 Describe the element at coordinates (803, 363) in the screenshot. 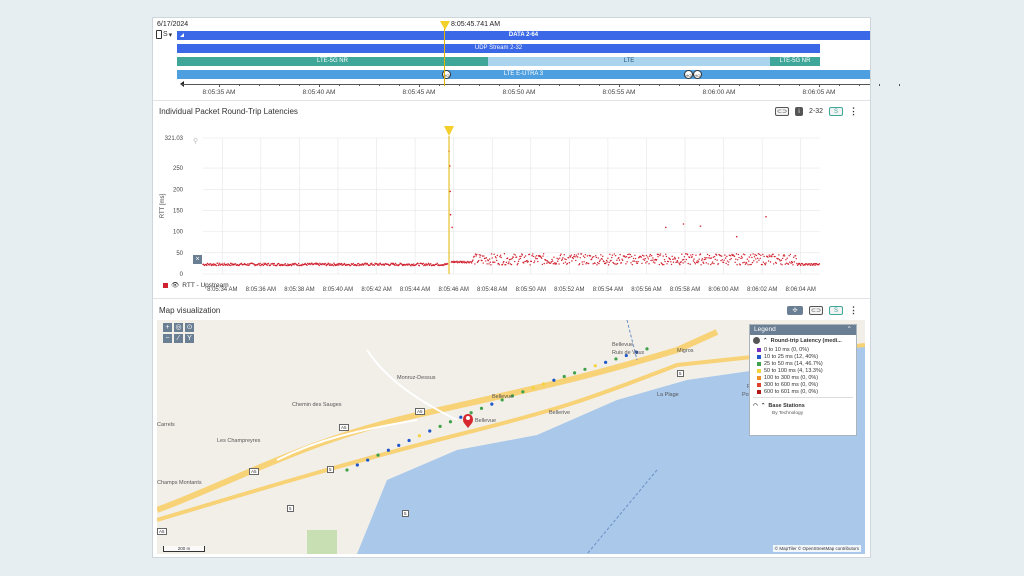

I see `legend-row: 25 to 50 ms (14, 46.7%)` at that location.